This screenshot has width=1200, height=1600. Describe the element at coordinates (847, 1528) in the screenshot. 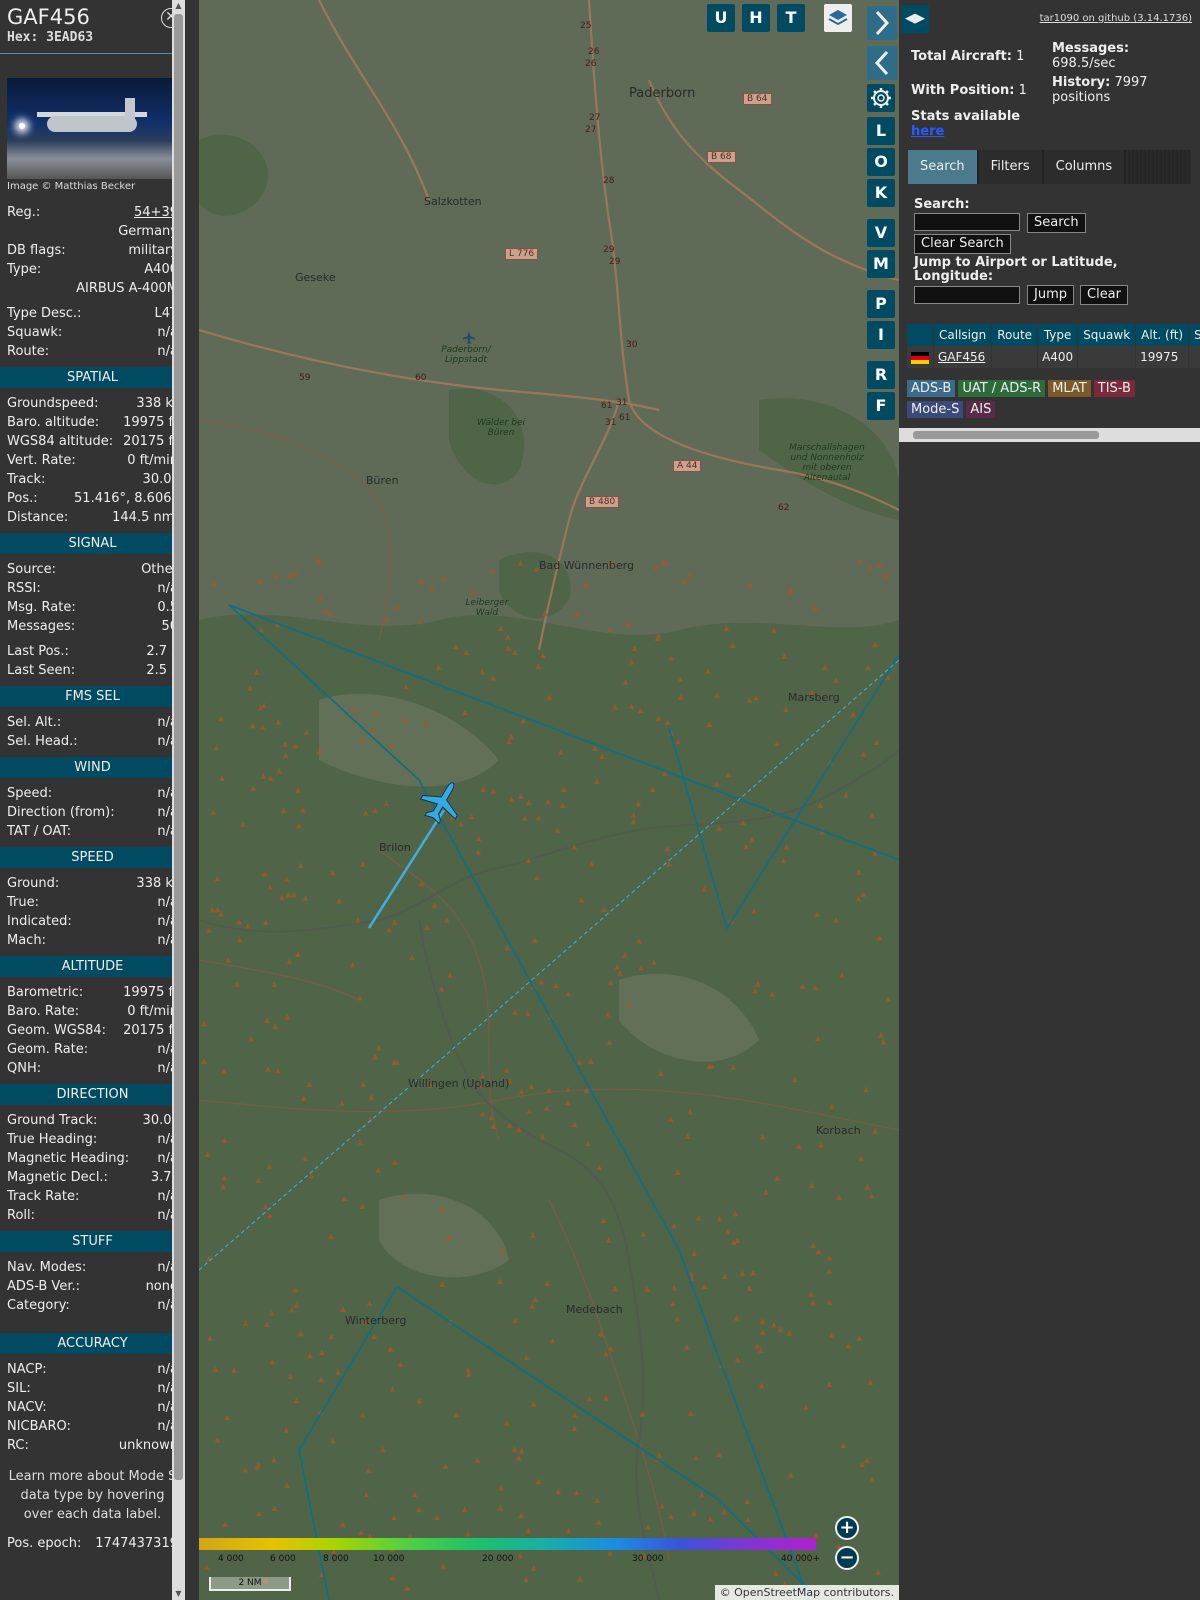

I see `zoom-in-button: +` at that location.